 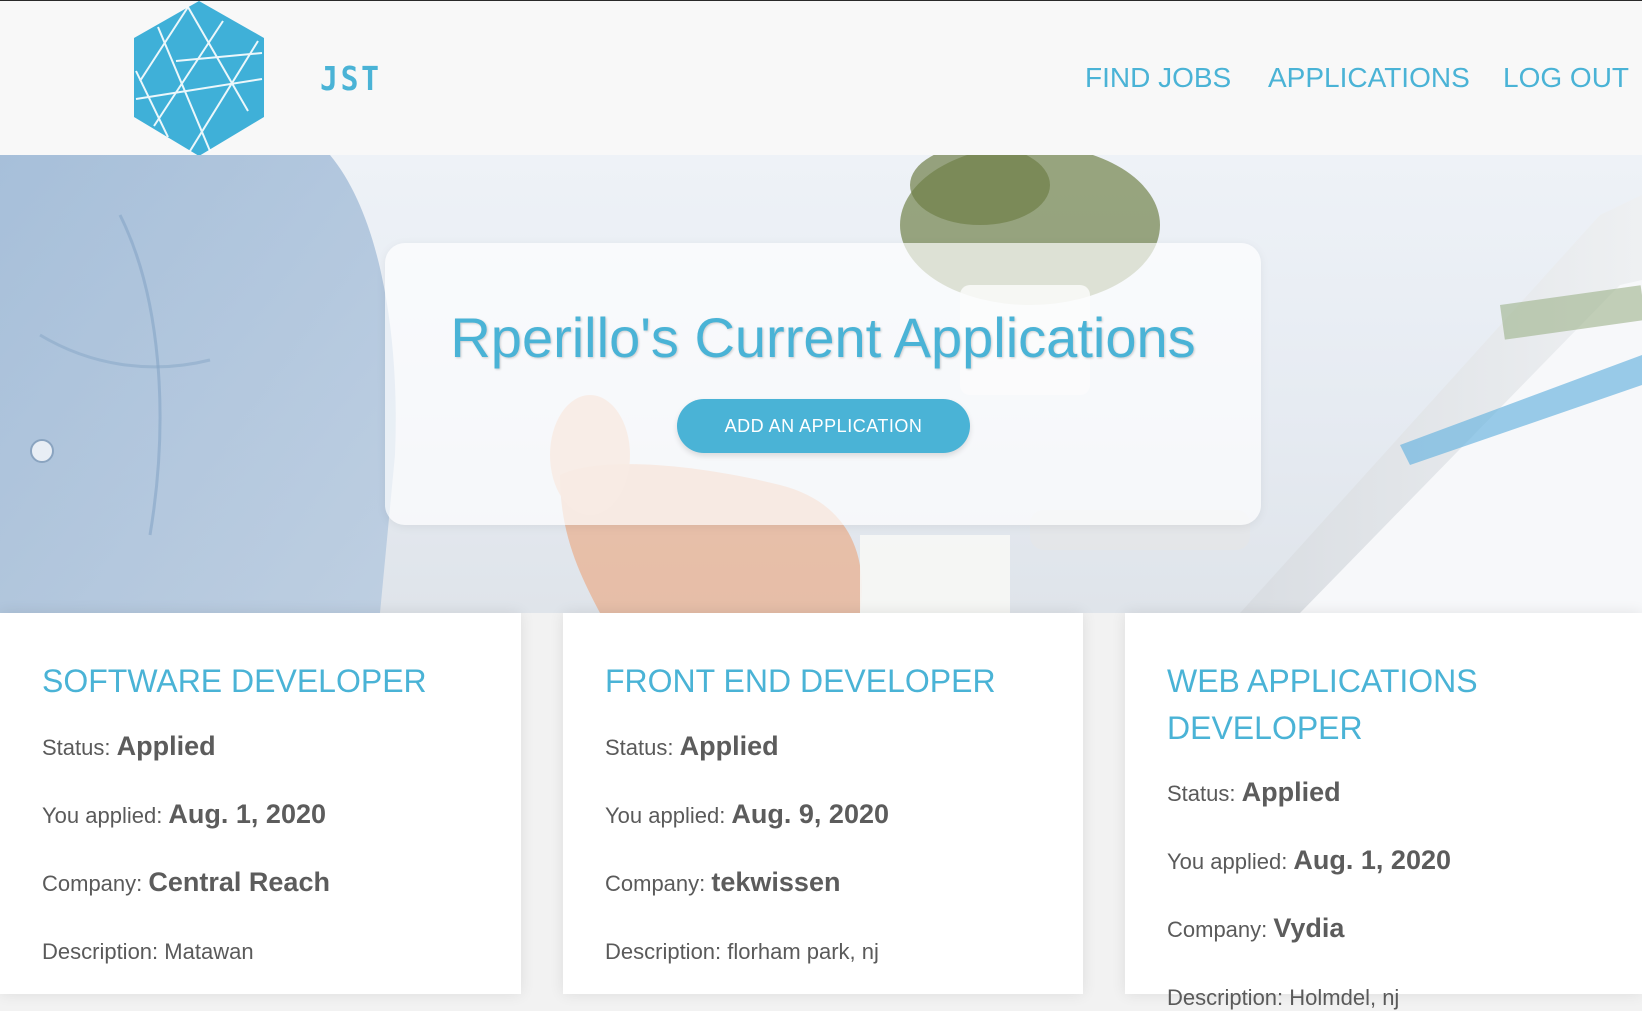 I want to click on brand-name: JST, so click(x=351, y=78).